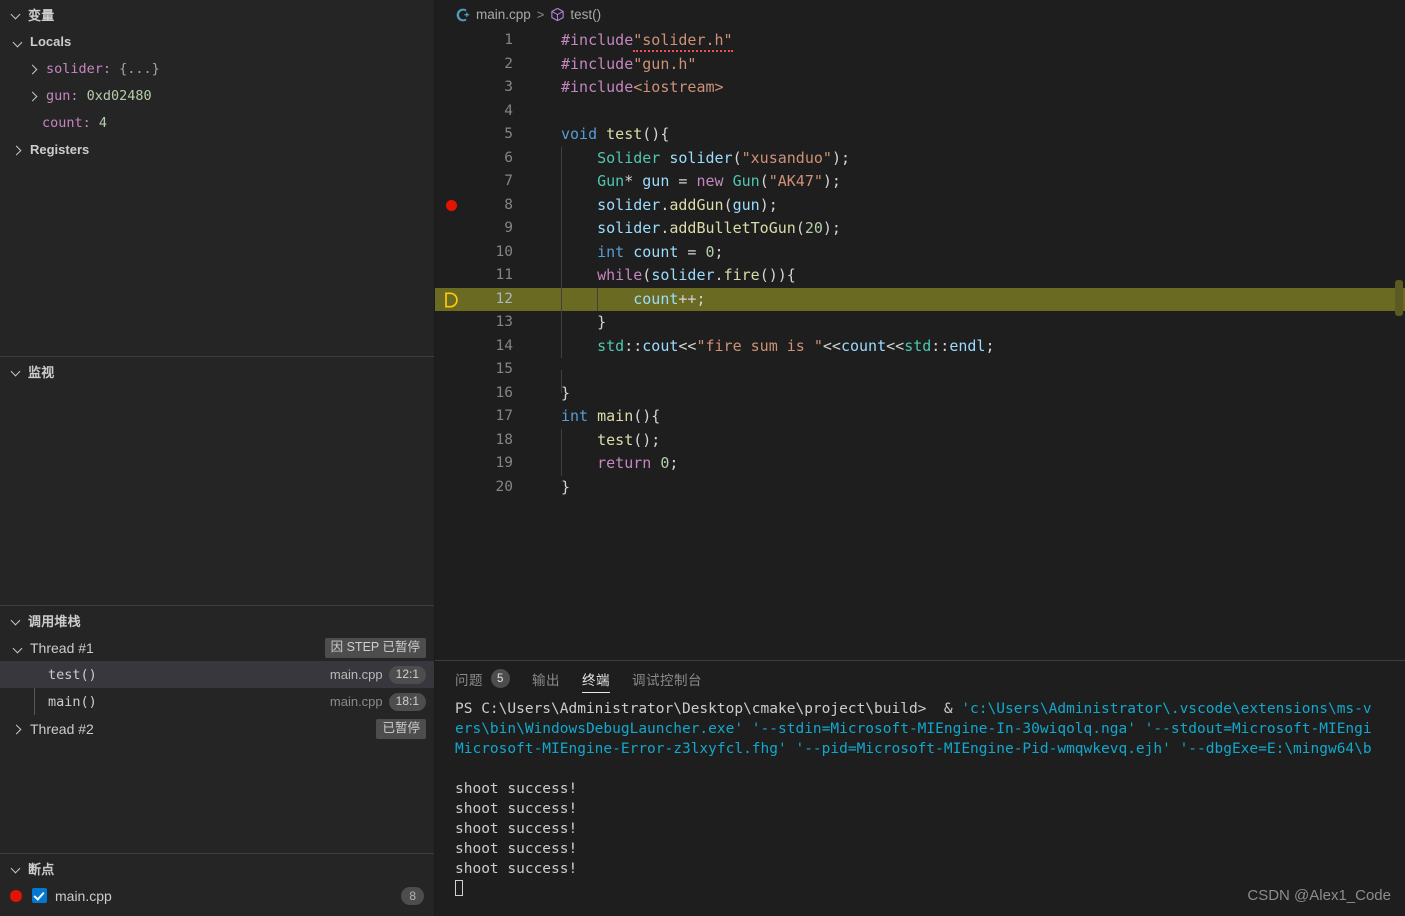 This screenshot has width=1405, height=916. What do you see at coordinates (217, 495) in the screenshot?
I see `watch-list` at bounding box center [217, 495].